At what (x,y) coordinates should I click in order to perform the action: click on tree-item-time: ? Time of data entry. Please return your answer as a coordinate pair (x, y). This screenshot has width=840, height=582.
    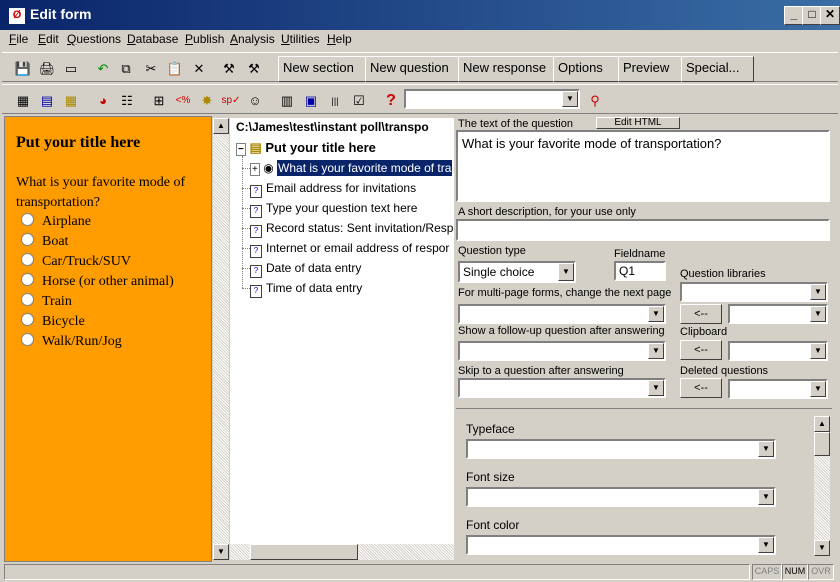
    Looking at the image, I should click on (306, 288).